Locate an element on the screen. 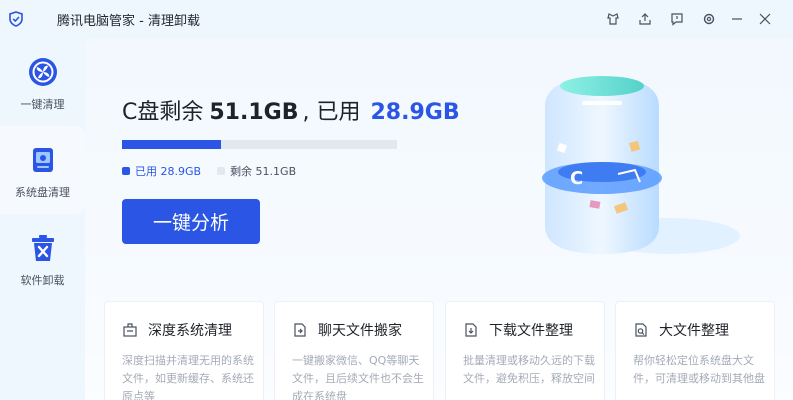 Image resolution: width=793 pixels, height=400 pixels. minimize-button is located at coordinates (737, 19).